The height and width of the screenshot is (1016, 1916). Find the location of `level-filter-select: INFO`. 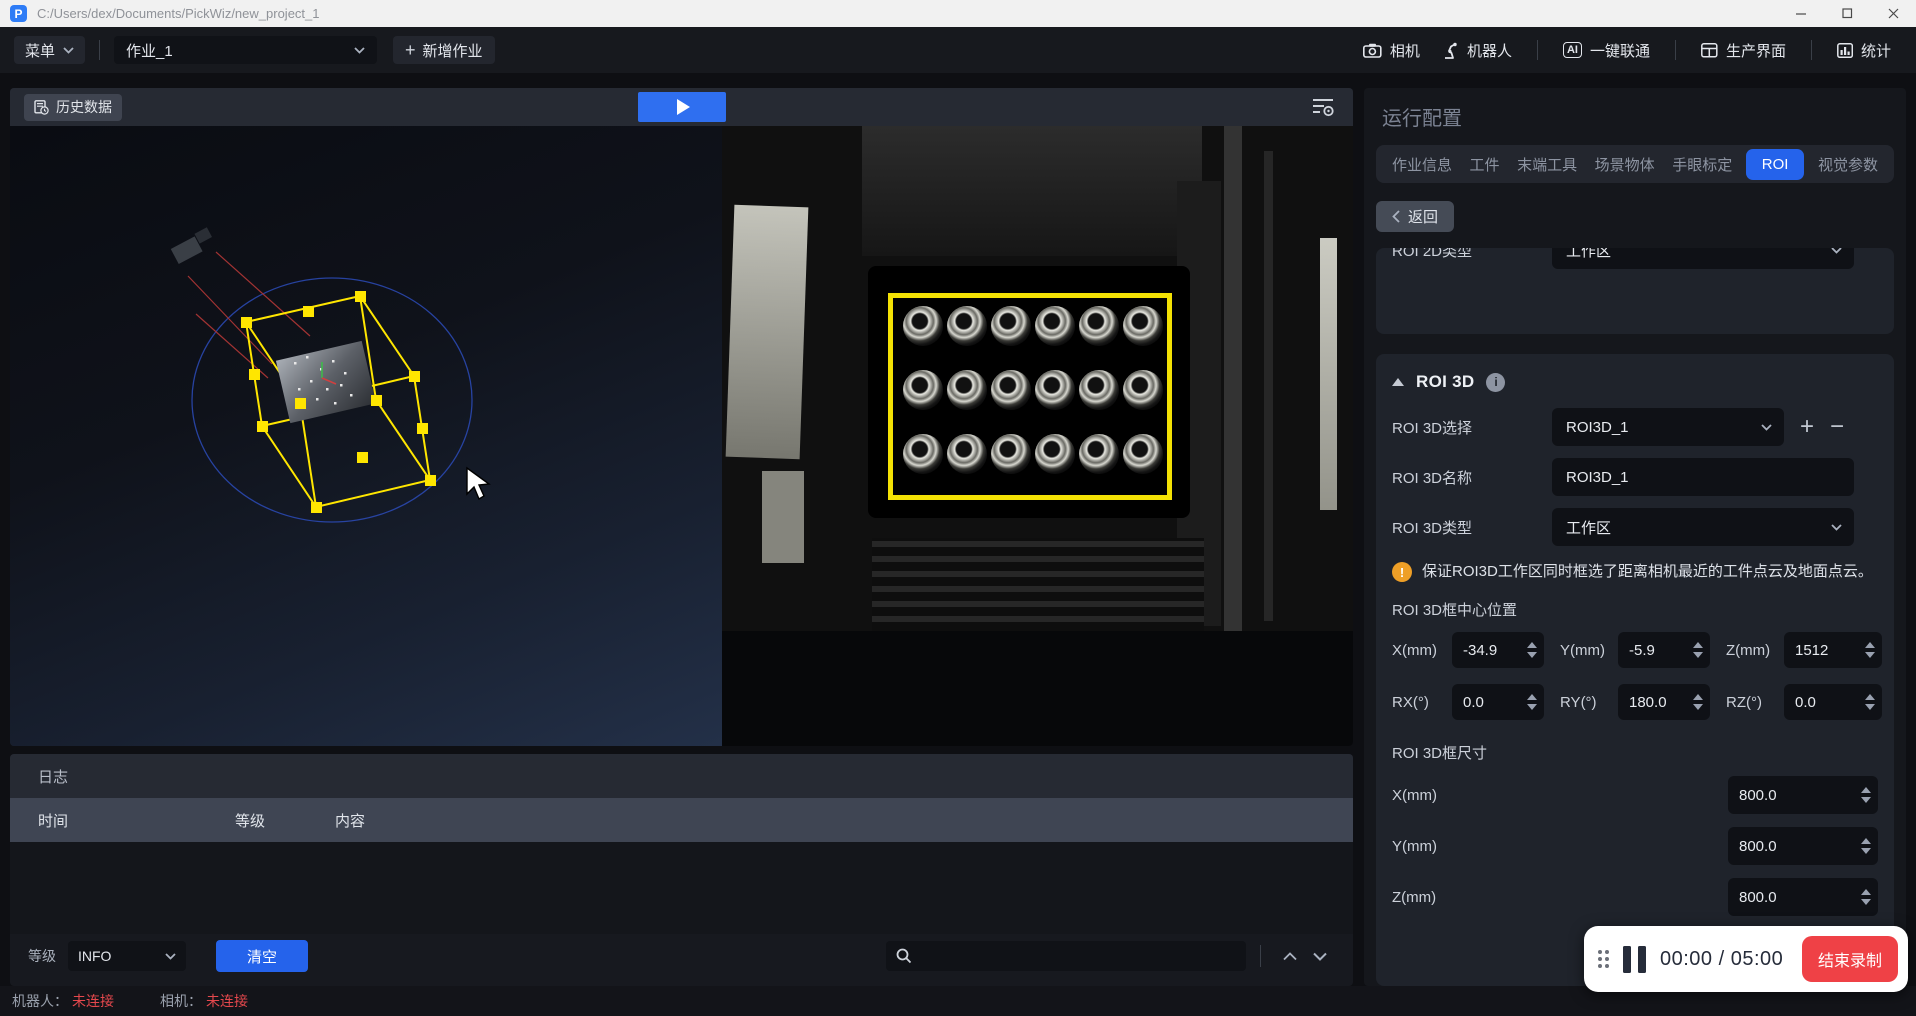

level-filter-select: INFO is located at coordinates (127, 956).